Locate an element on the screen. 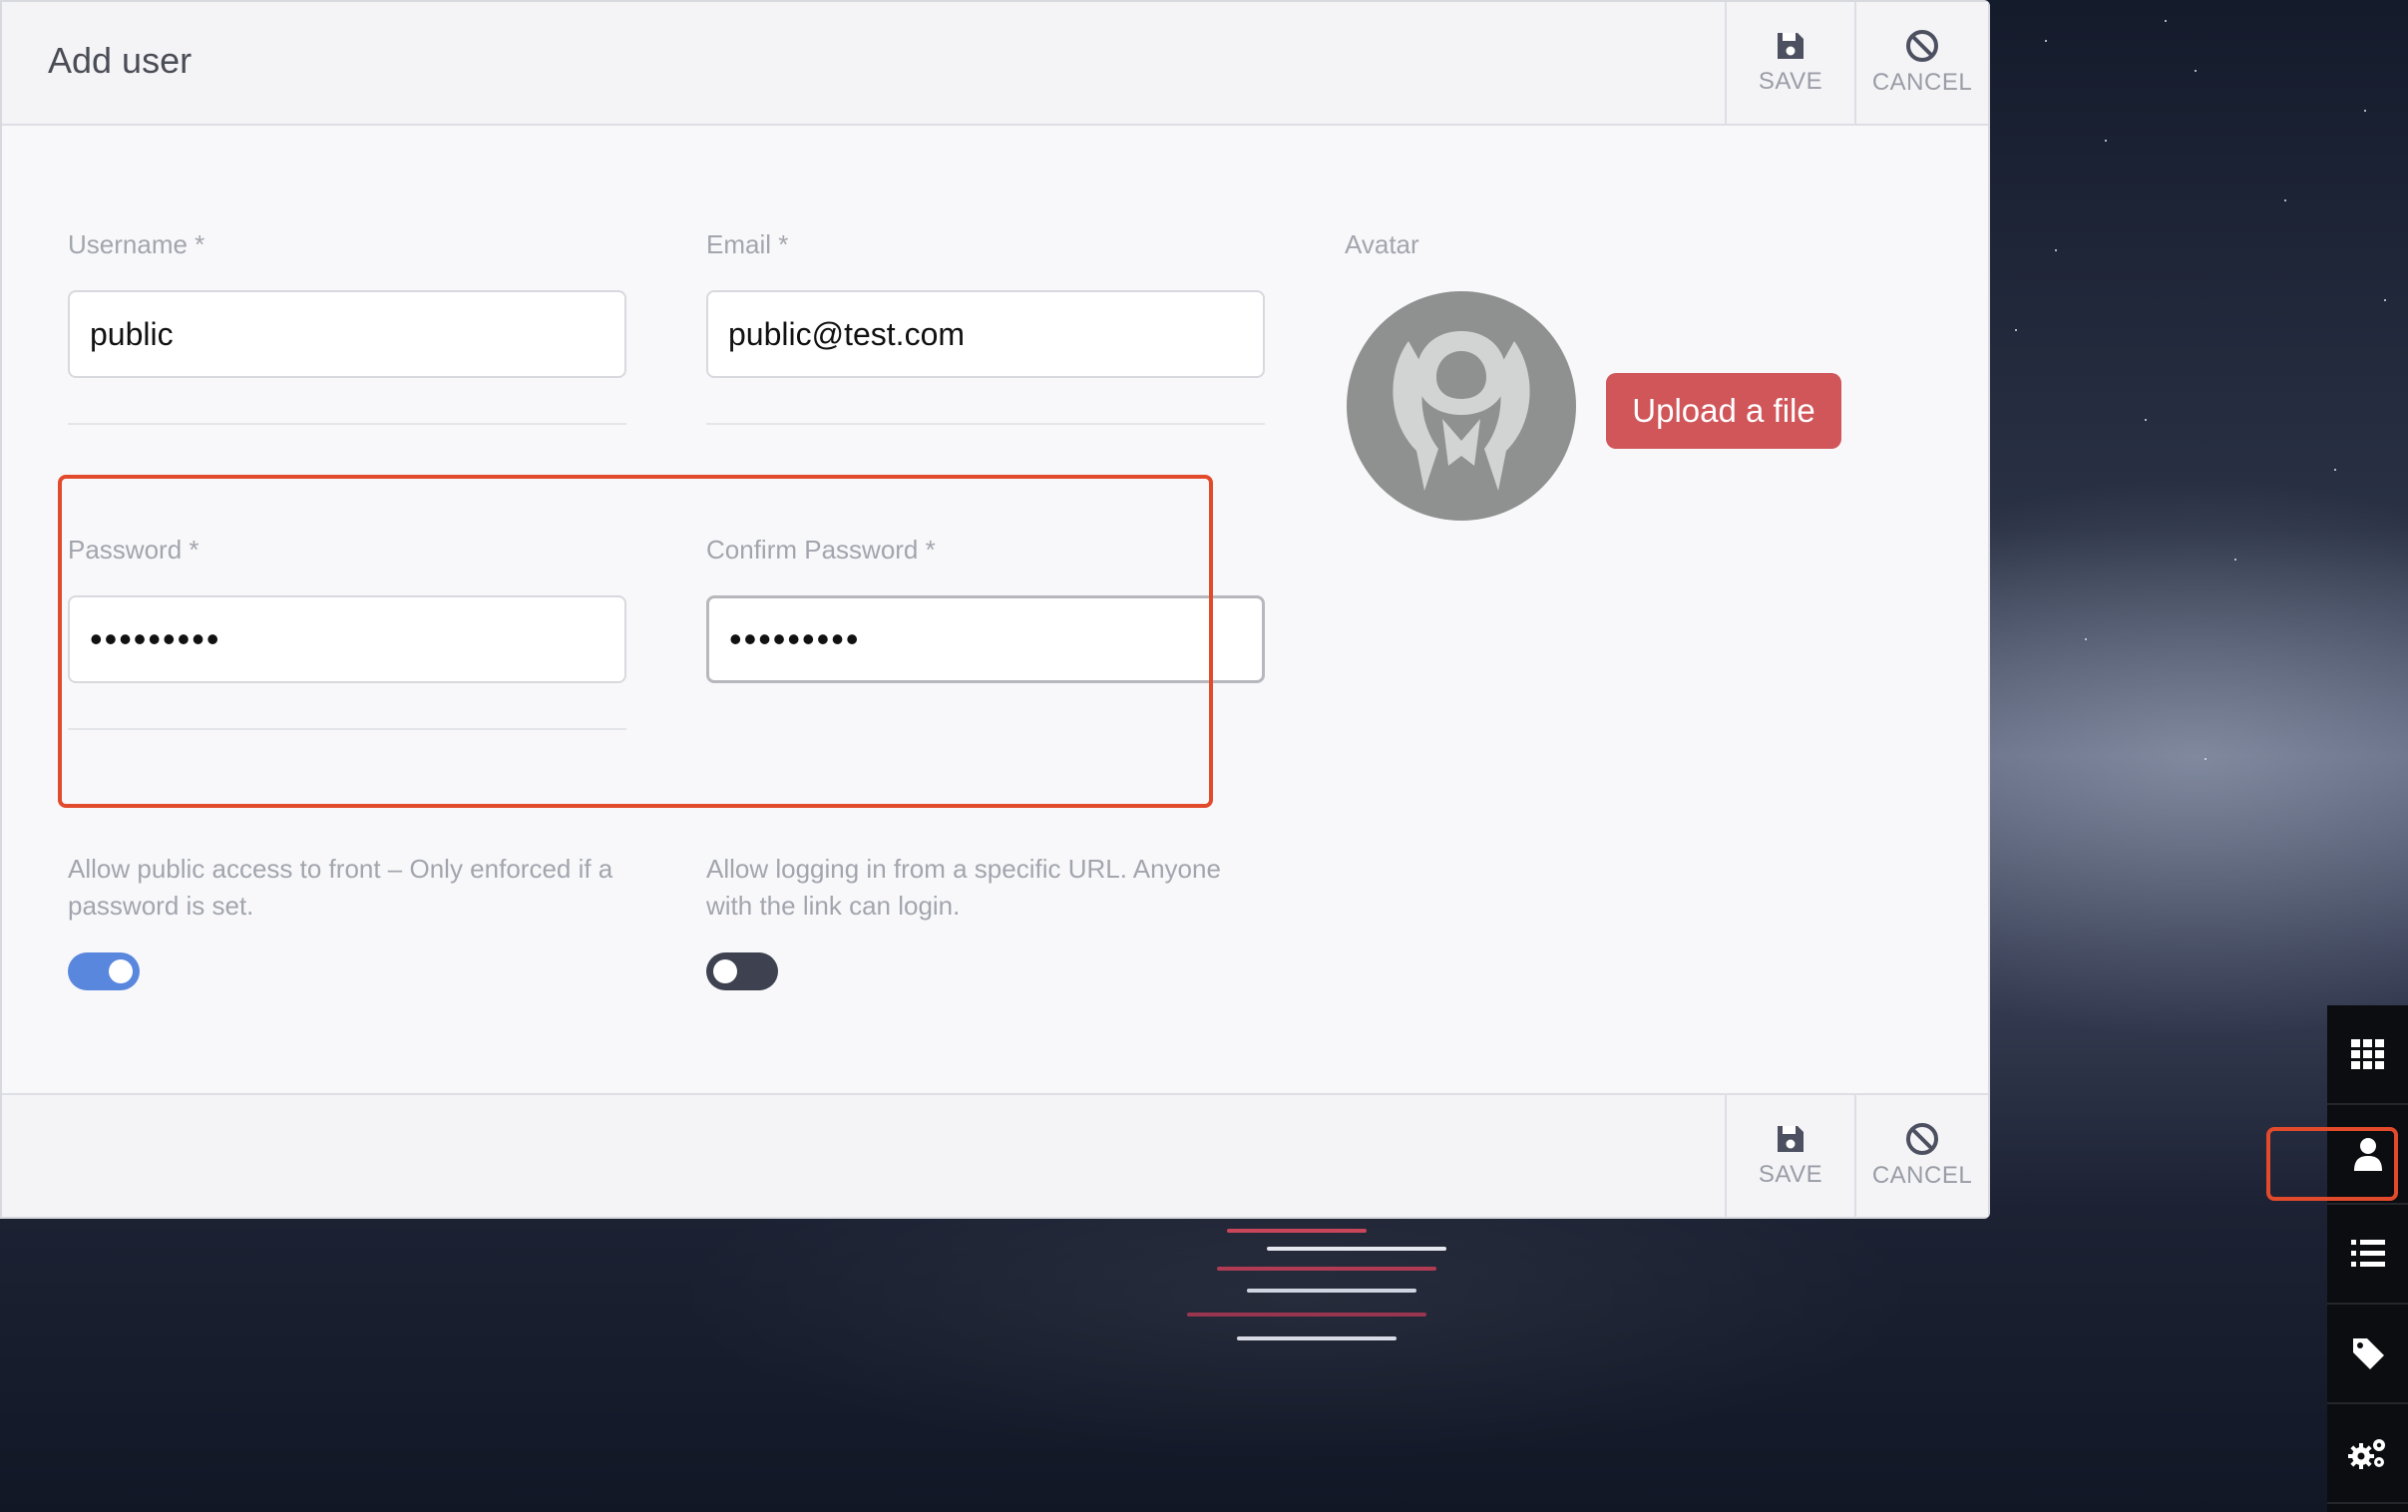 The image size is (2408, 1512). tag-icon is located at coordinates (2368, 1353).